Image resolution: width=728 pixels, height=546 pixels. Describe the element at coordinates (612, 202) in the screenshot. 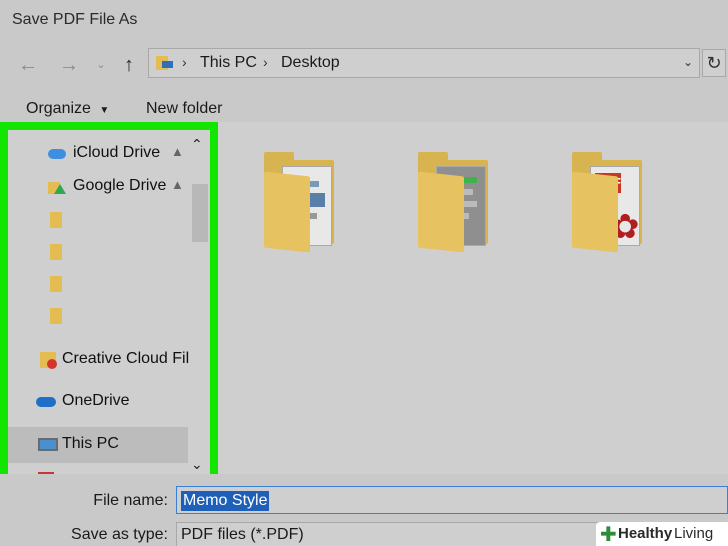

I see `folder-item: PDF ✿` at that location.